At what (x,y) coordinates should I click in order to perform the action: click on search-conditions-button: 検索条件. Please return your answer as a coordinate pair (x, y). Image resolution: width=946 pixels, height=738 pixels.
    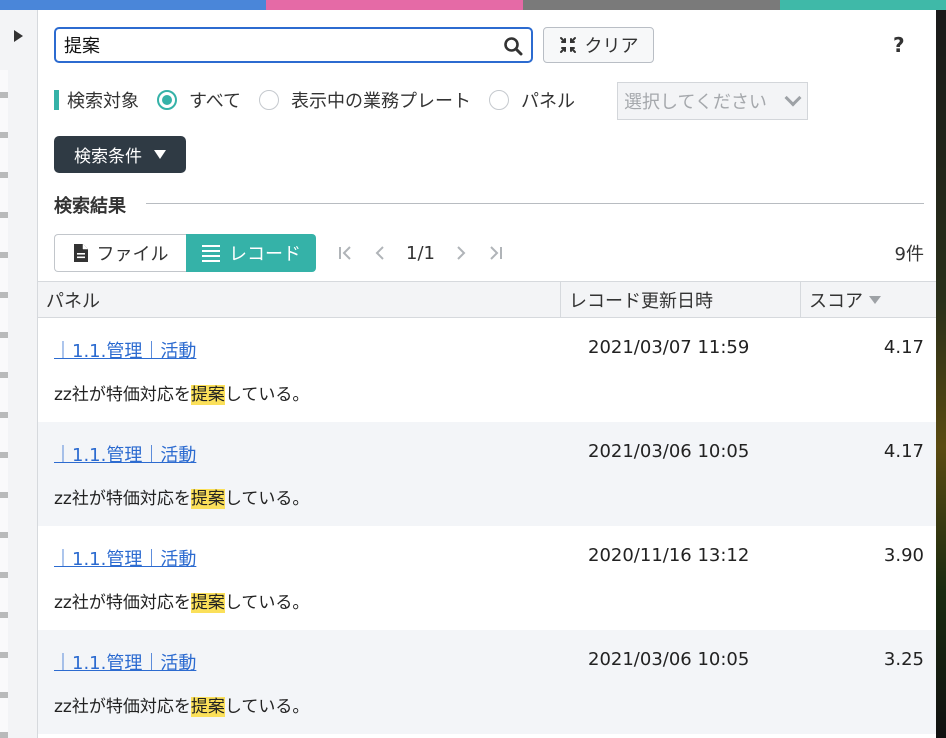
    Looking at the image, I should click on (120, 154).